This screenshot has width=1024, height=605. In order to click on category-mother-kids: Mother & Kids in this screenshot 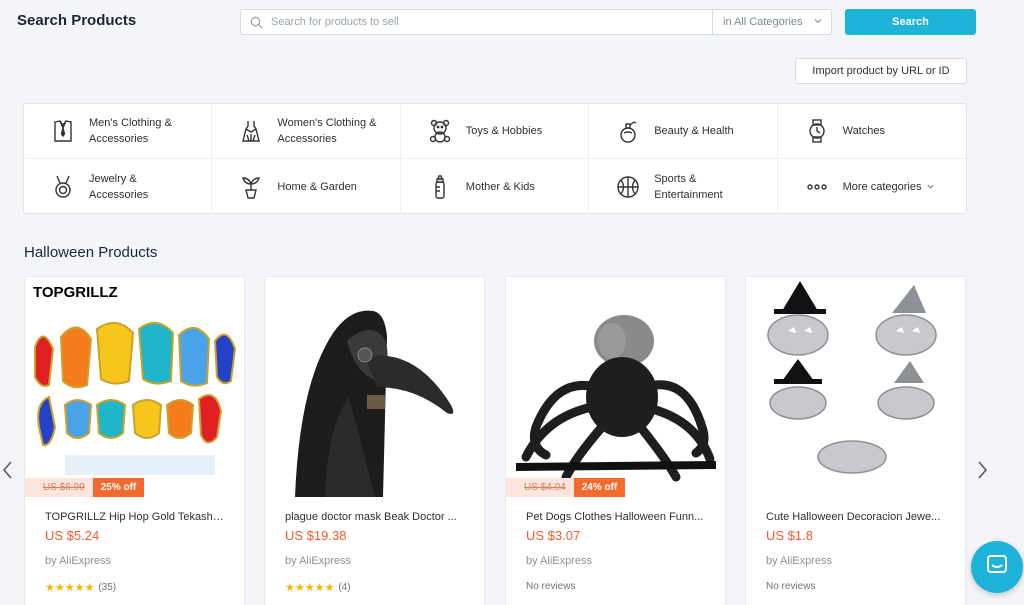, I will do `click(495, 186)`.